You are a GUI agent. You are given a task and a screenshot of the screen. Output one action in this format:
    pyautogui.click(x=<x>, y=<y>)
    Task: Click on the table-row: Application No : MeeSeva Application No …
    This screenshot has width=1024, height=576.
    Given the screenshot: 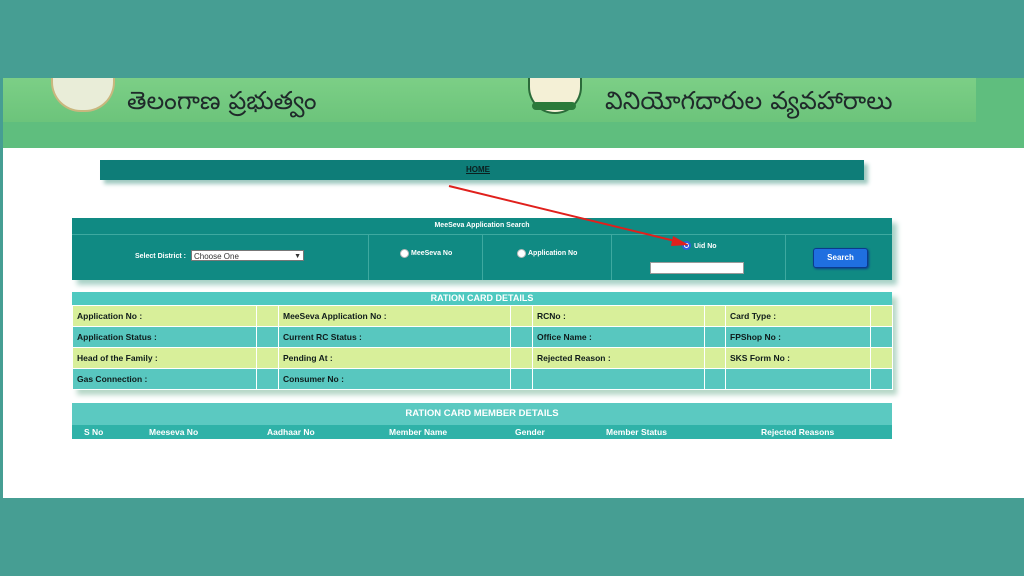 What is the action you would take?
    pyautogui.click(x=482, y=316)
    